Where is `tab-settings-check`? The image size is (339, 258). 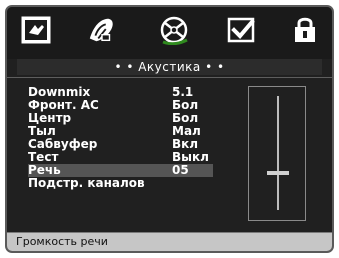 tab-settings-check is located at coordinates (242, 30).